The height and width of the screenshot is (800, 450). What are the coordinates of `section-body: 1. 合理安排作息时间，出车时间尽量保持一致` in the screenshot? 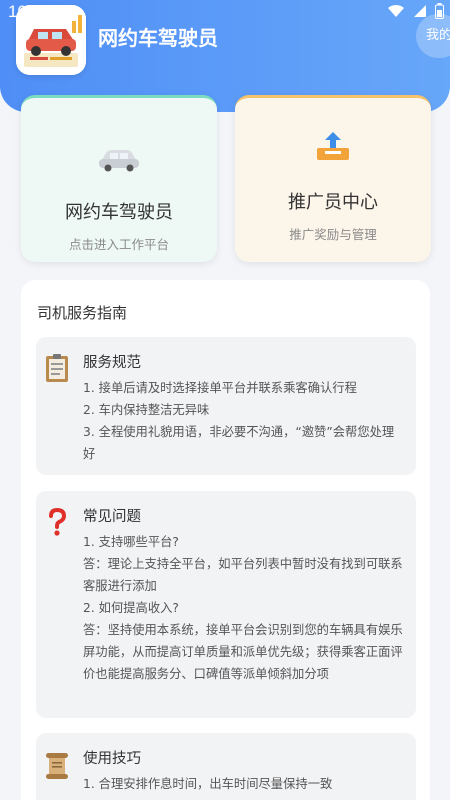 It's located at (243, 784).